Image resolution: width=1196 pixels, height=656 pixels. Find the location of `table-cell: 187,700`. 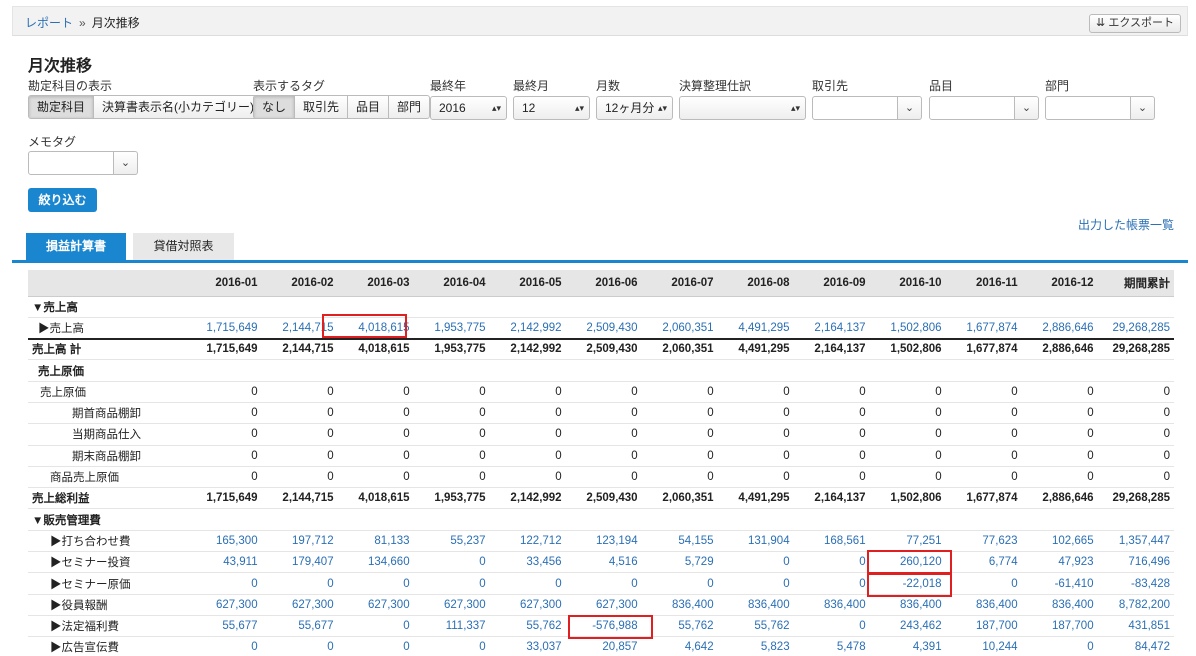

table-cell: 187,700 is located at coordinates (1059, 626).